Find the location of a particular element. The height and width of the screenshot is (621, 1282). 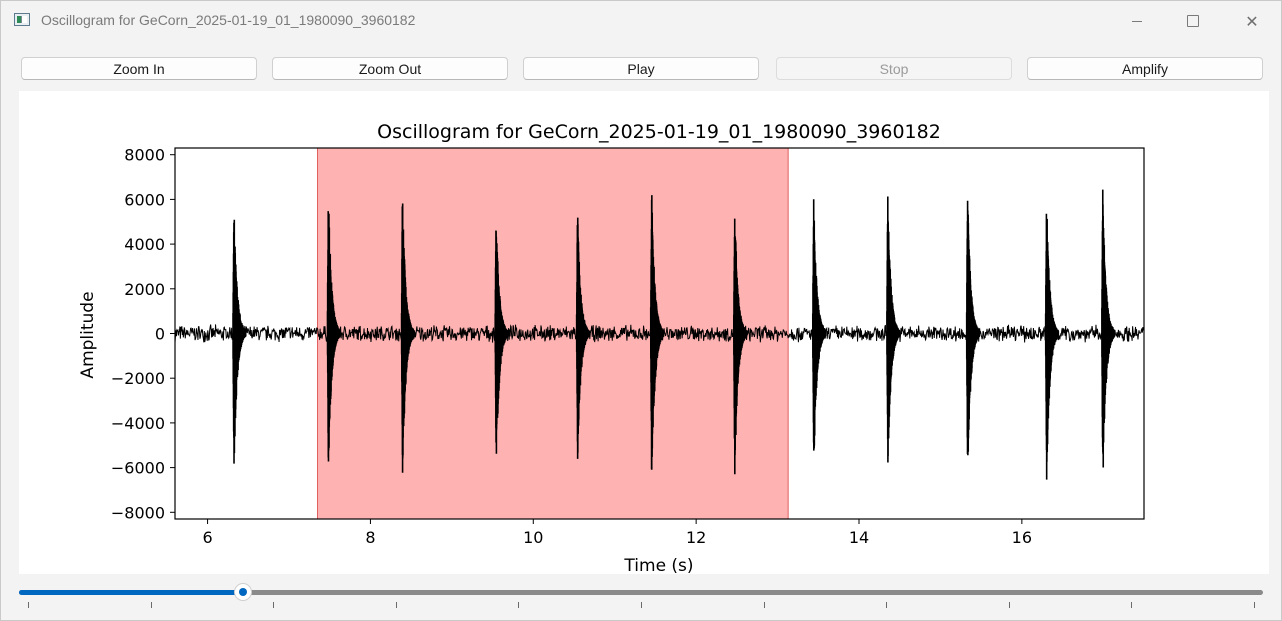

slider-thumb is located at coordinates (242, 592).